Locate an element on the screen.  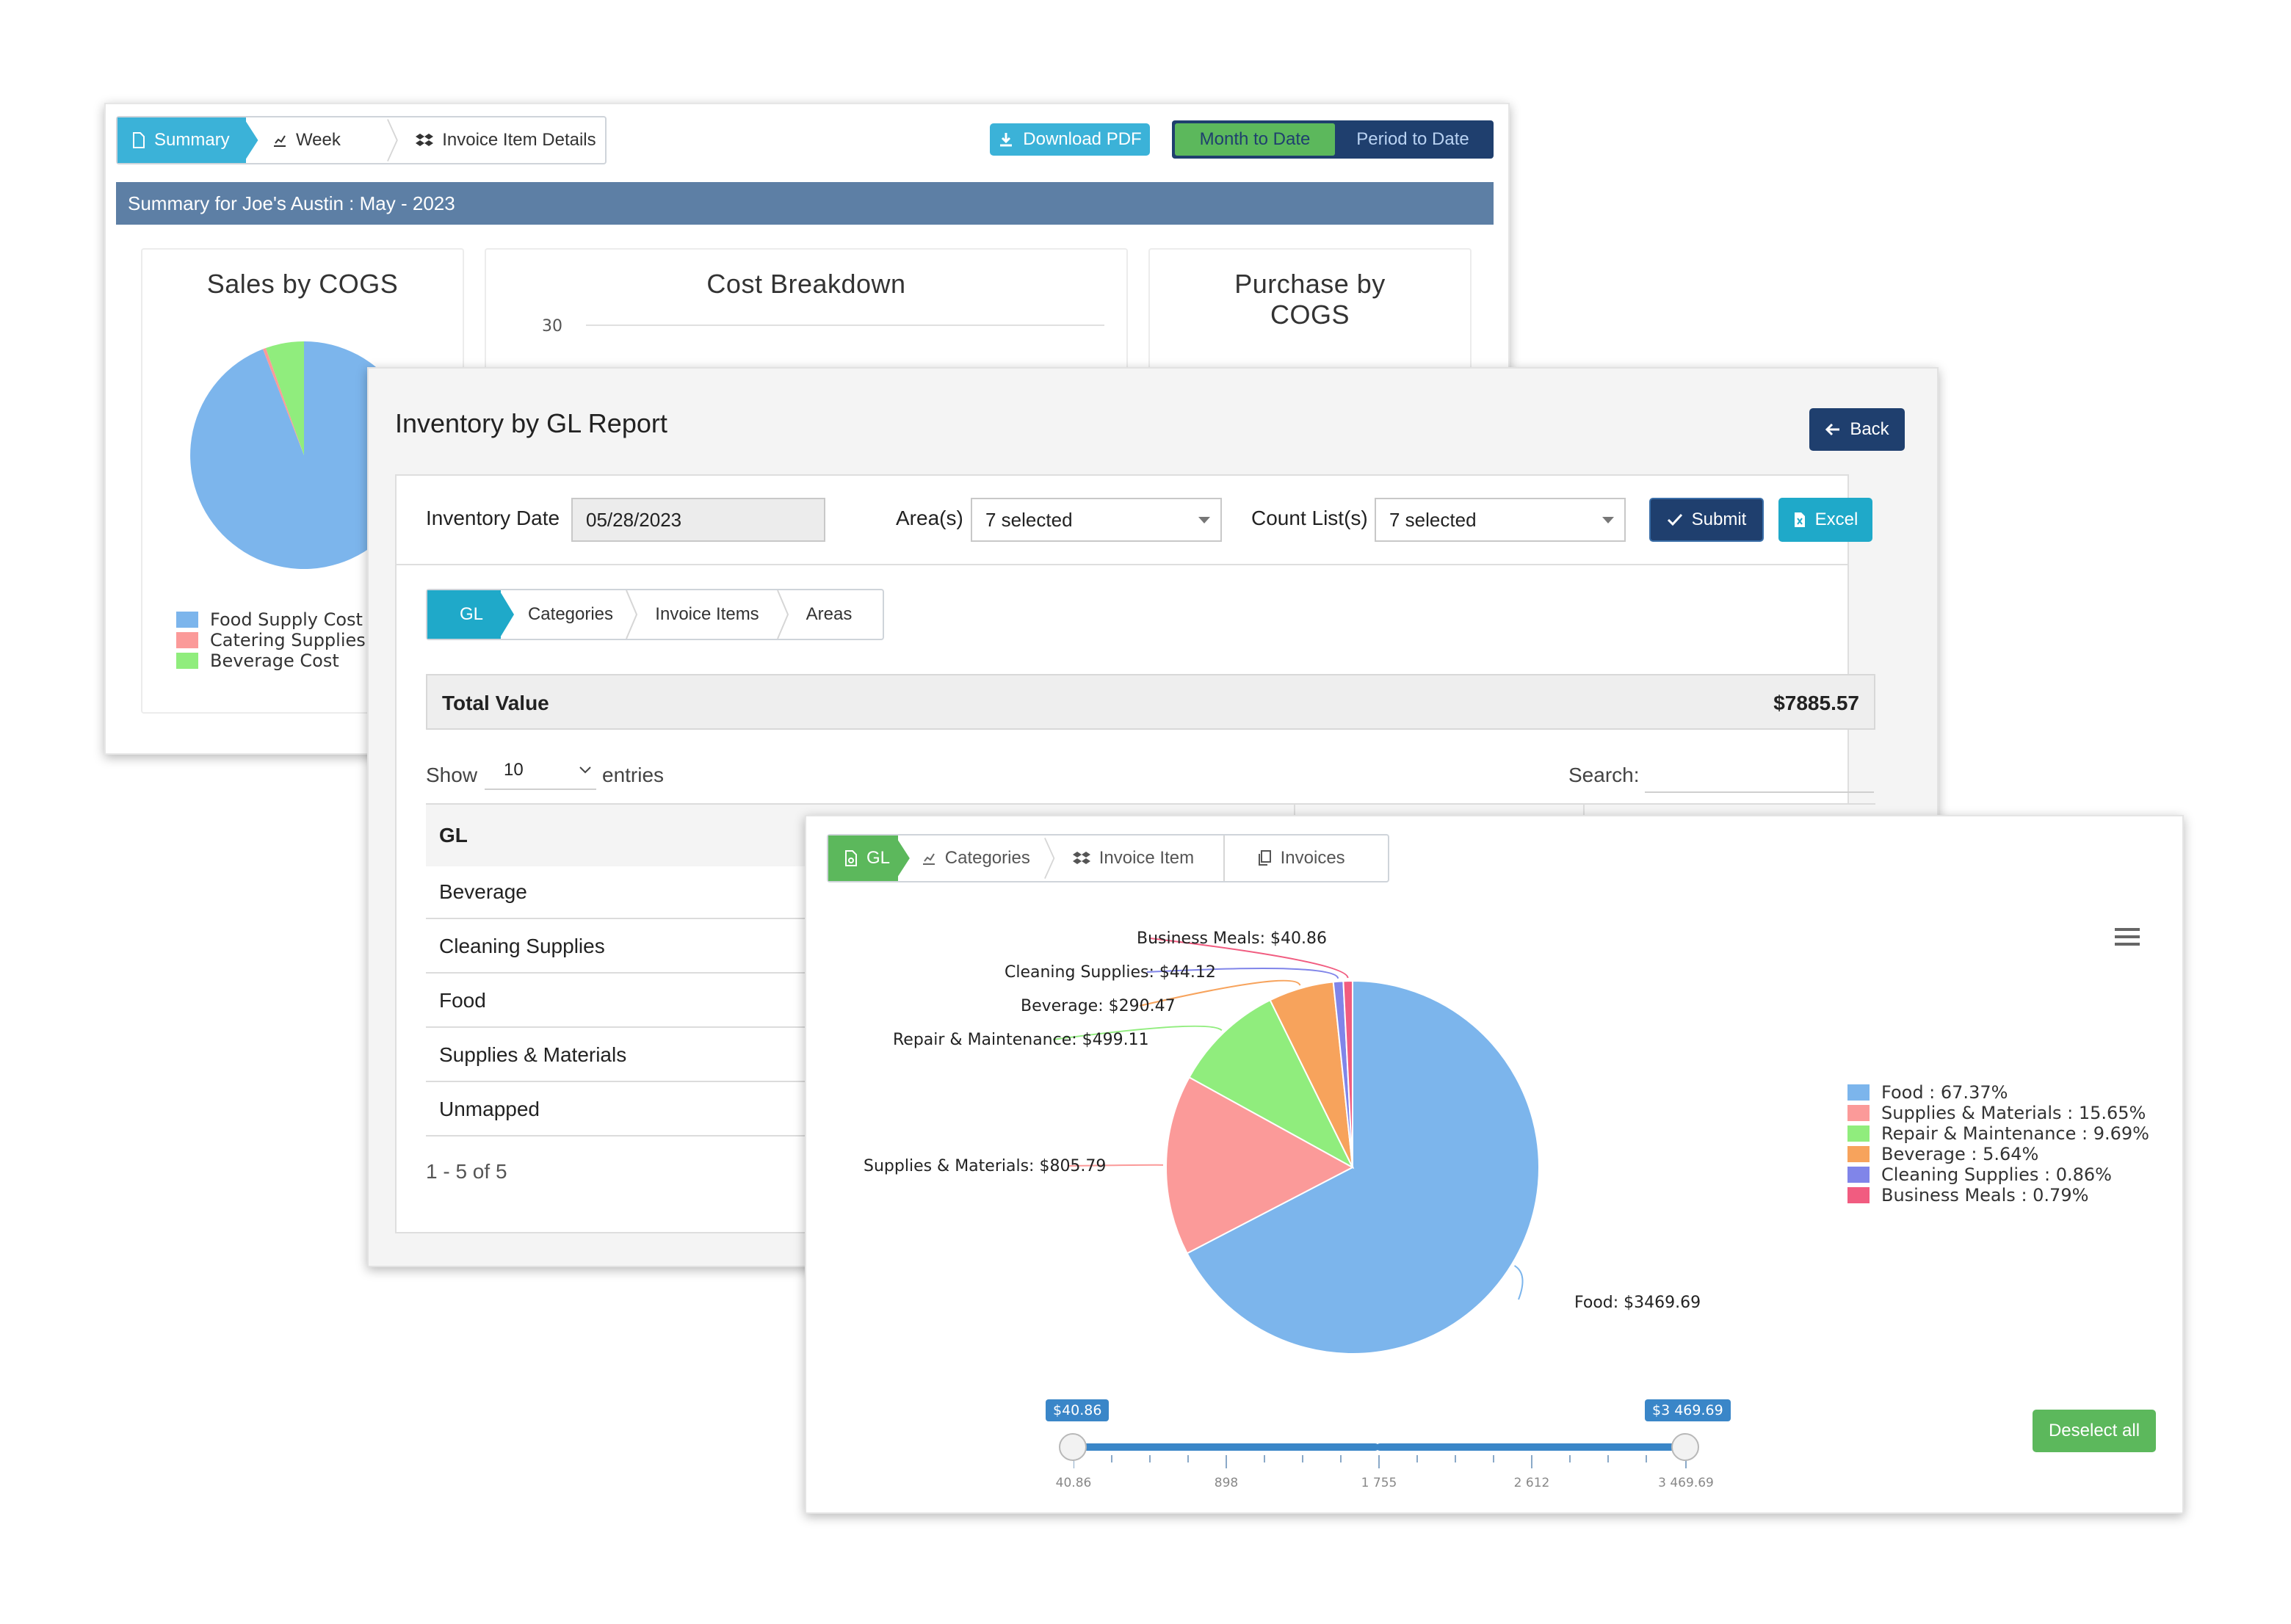
chart-icon is located at coordinates (279, 141).